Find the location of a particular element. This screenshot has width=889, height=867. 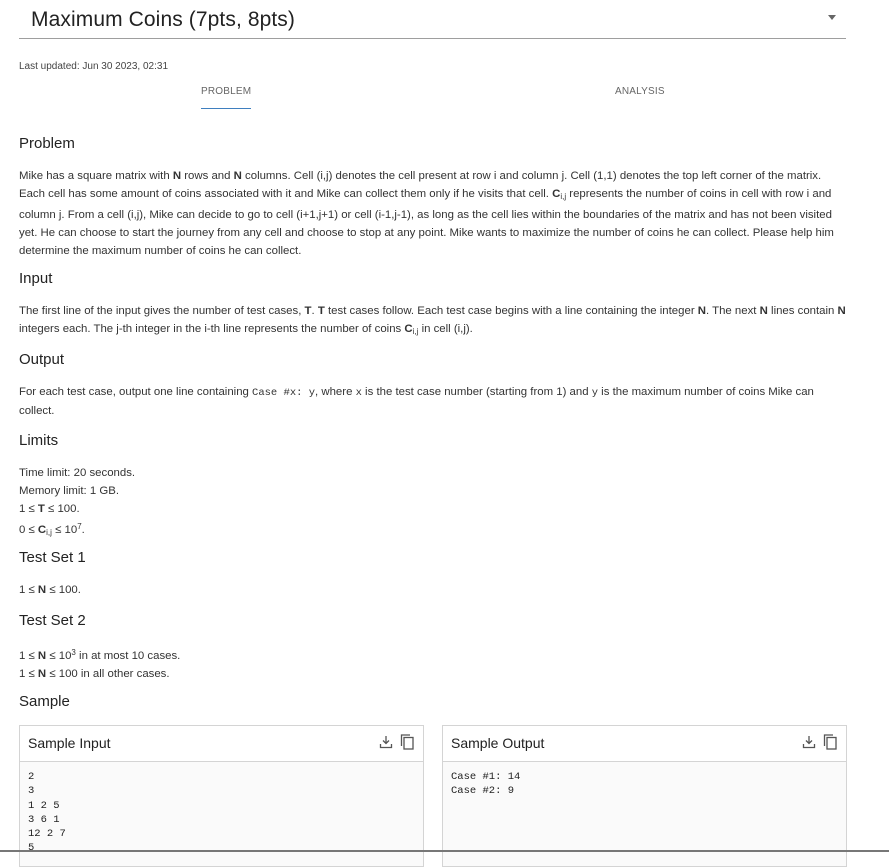

input-heading: Input is located at coordinates (36, 278).